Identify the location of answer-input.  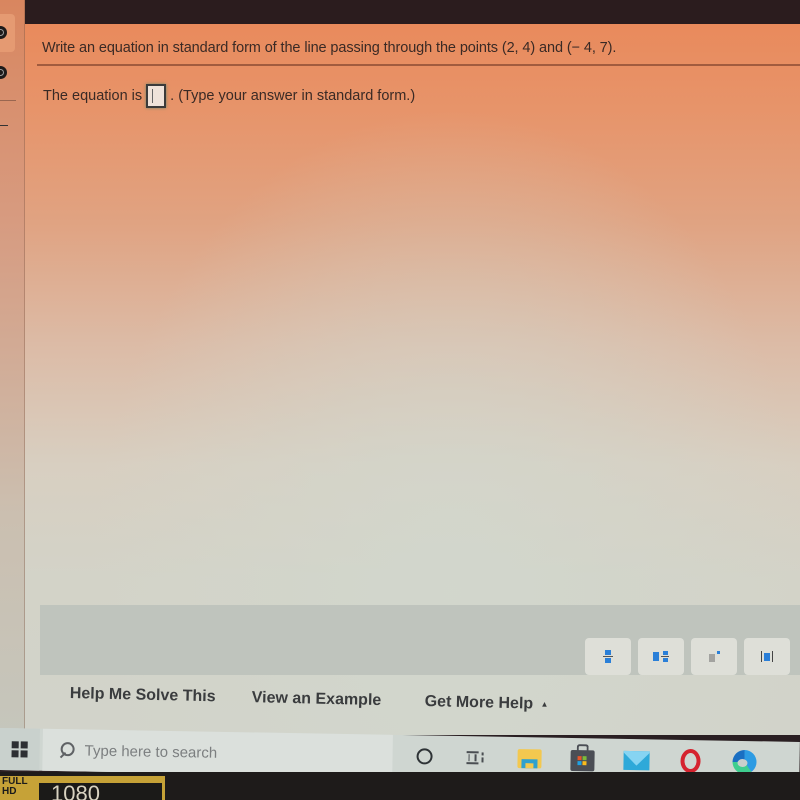
(156, 96).